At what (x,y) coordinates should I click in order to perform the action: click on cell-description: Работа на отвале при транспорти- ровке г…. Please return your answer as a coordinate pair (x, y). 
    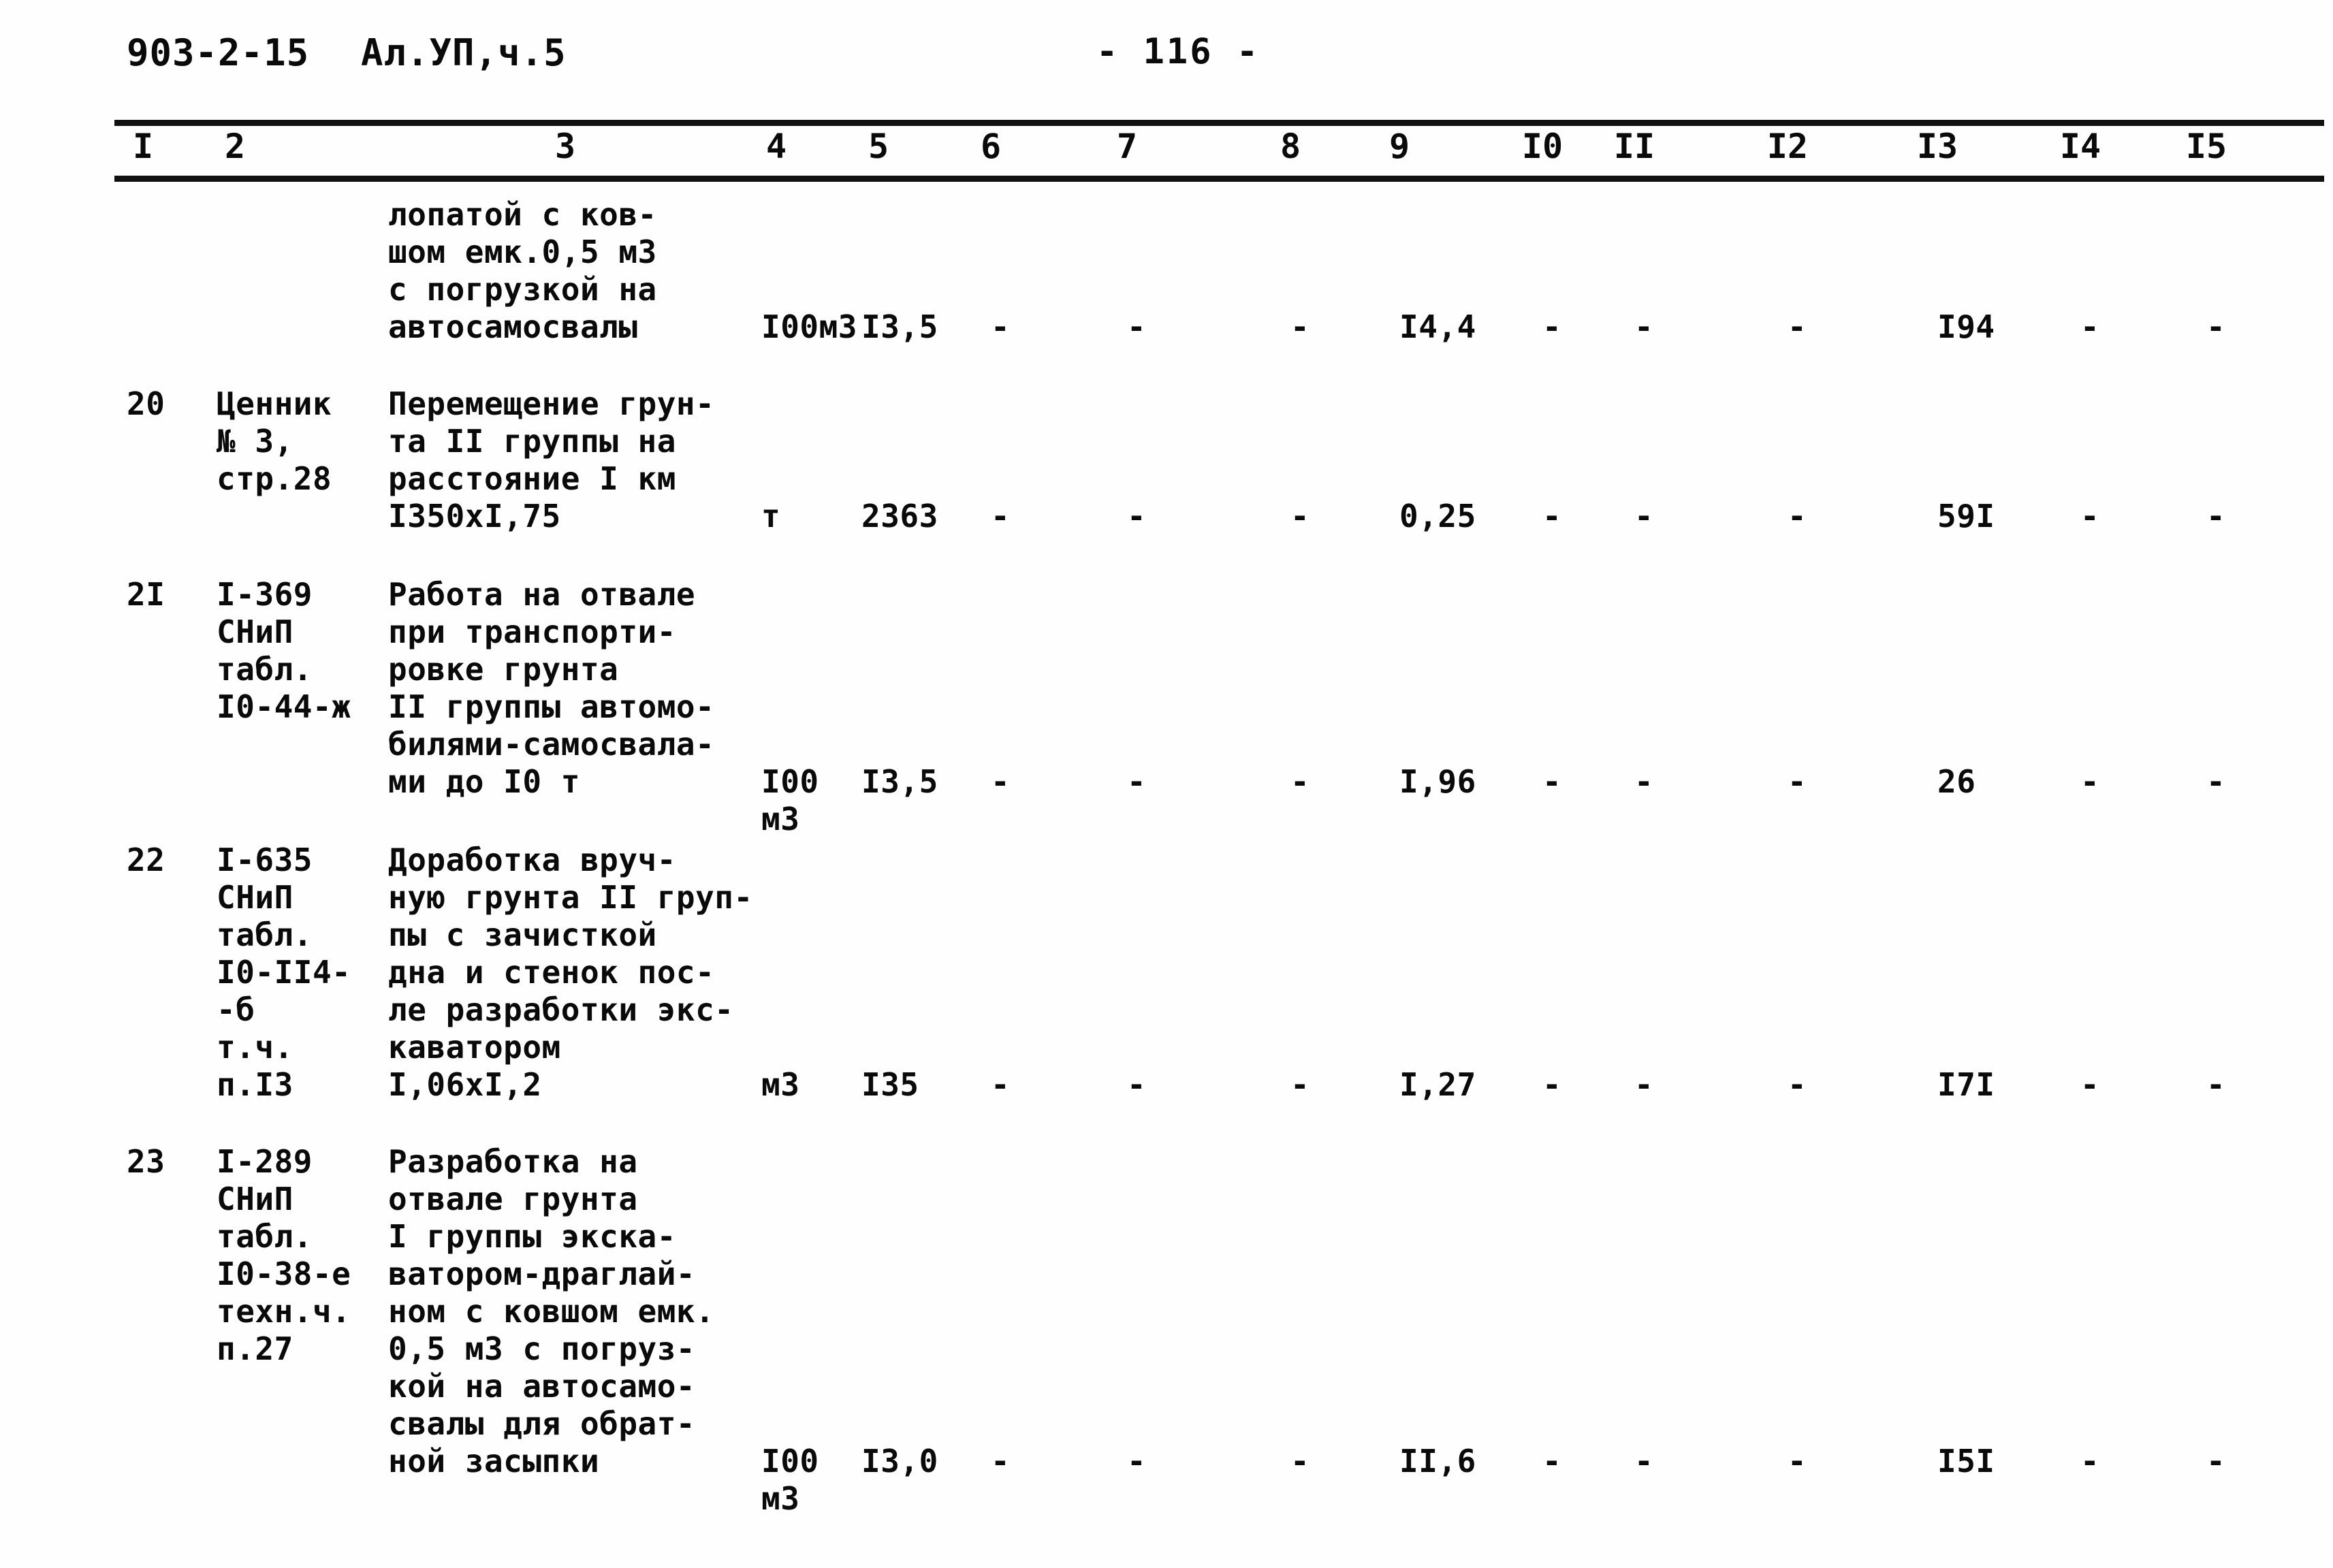
    Looking at the image, I should click on (551, 688).